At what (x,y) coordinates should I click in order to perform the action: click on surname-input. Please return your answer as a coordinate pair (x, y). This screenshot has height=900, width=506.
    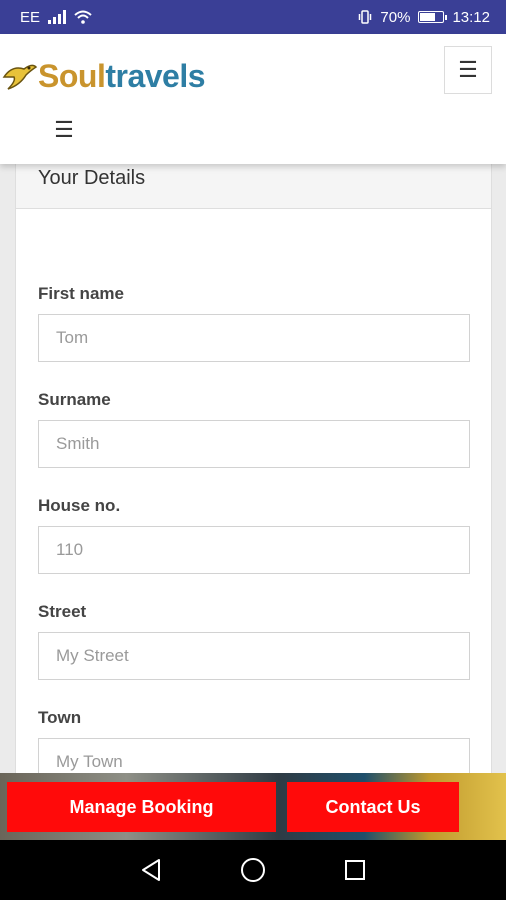
    Looking at the image, I should click on (254, 444).